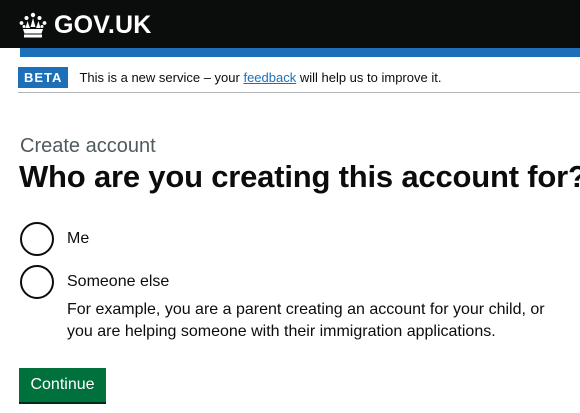  What do you see at coordinates (88, 146) in the screenshot?
I see `page-caption: Create account` at bounding box center [88, 146].